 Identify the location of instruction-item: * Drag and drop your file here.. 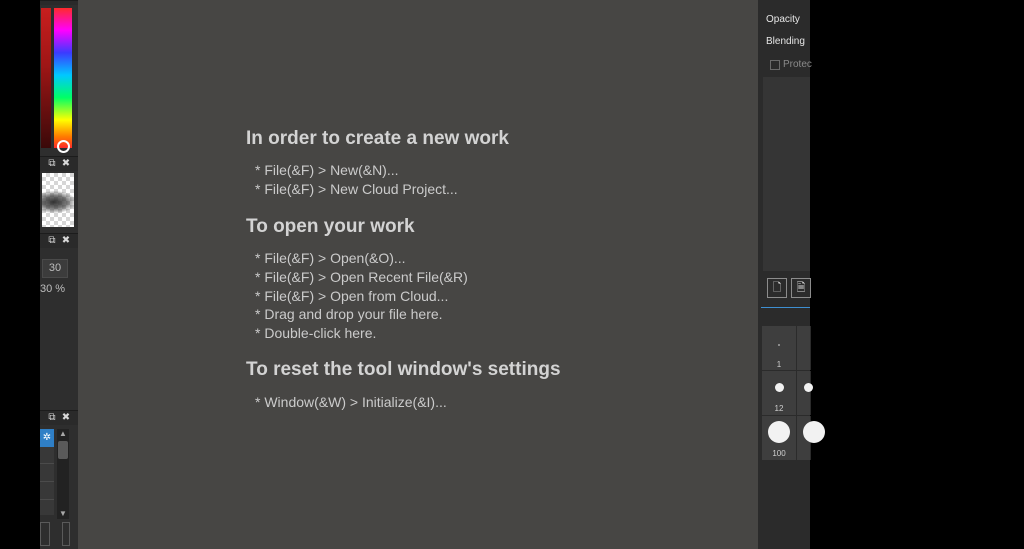
(349, 314).